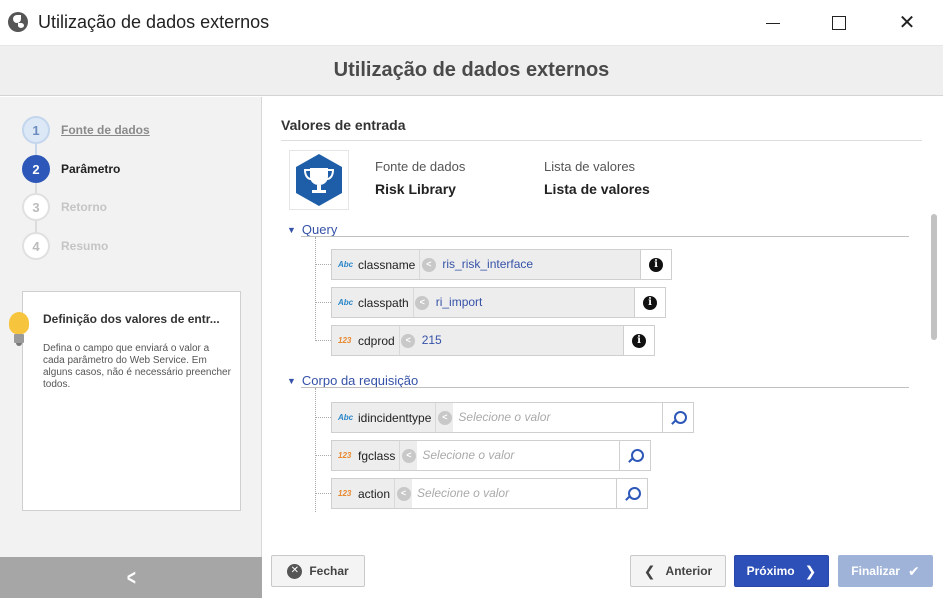  Describe the element at coordinates (91, 169) in the screenshot. I see `step-label: Parâmetro` at that location.